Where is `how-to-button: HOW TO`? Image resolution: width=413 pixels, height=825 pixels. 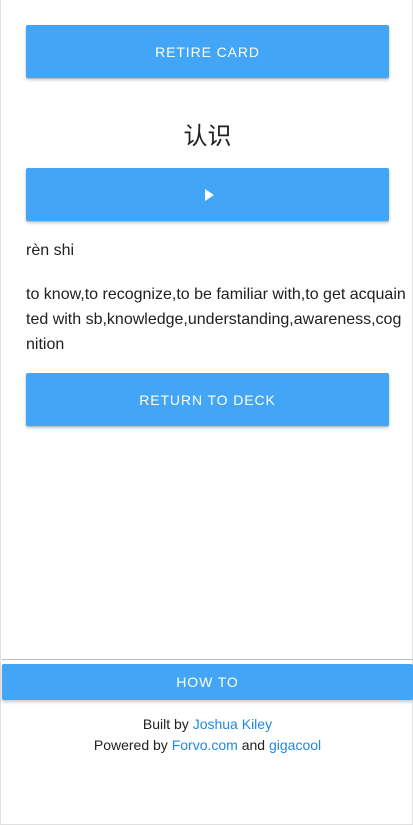 how-to-button: HOW TO is located at coordinates (207, 682).